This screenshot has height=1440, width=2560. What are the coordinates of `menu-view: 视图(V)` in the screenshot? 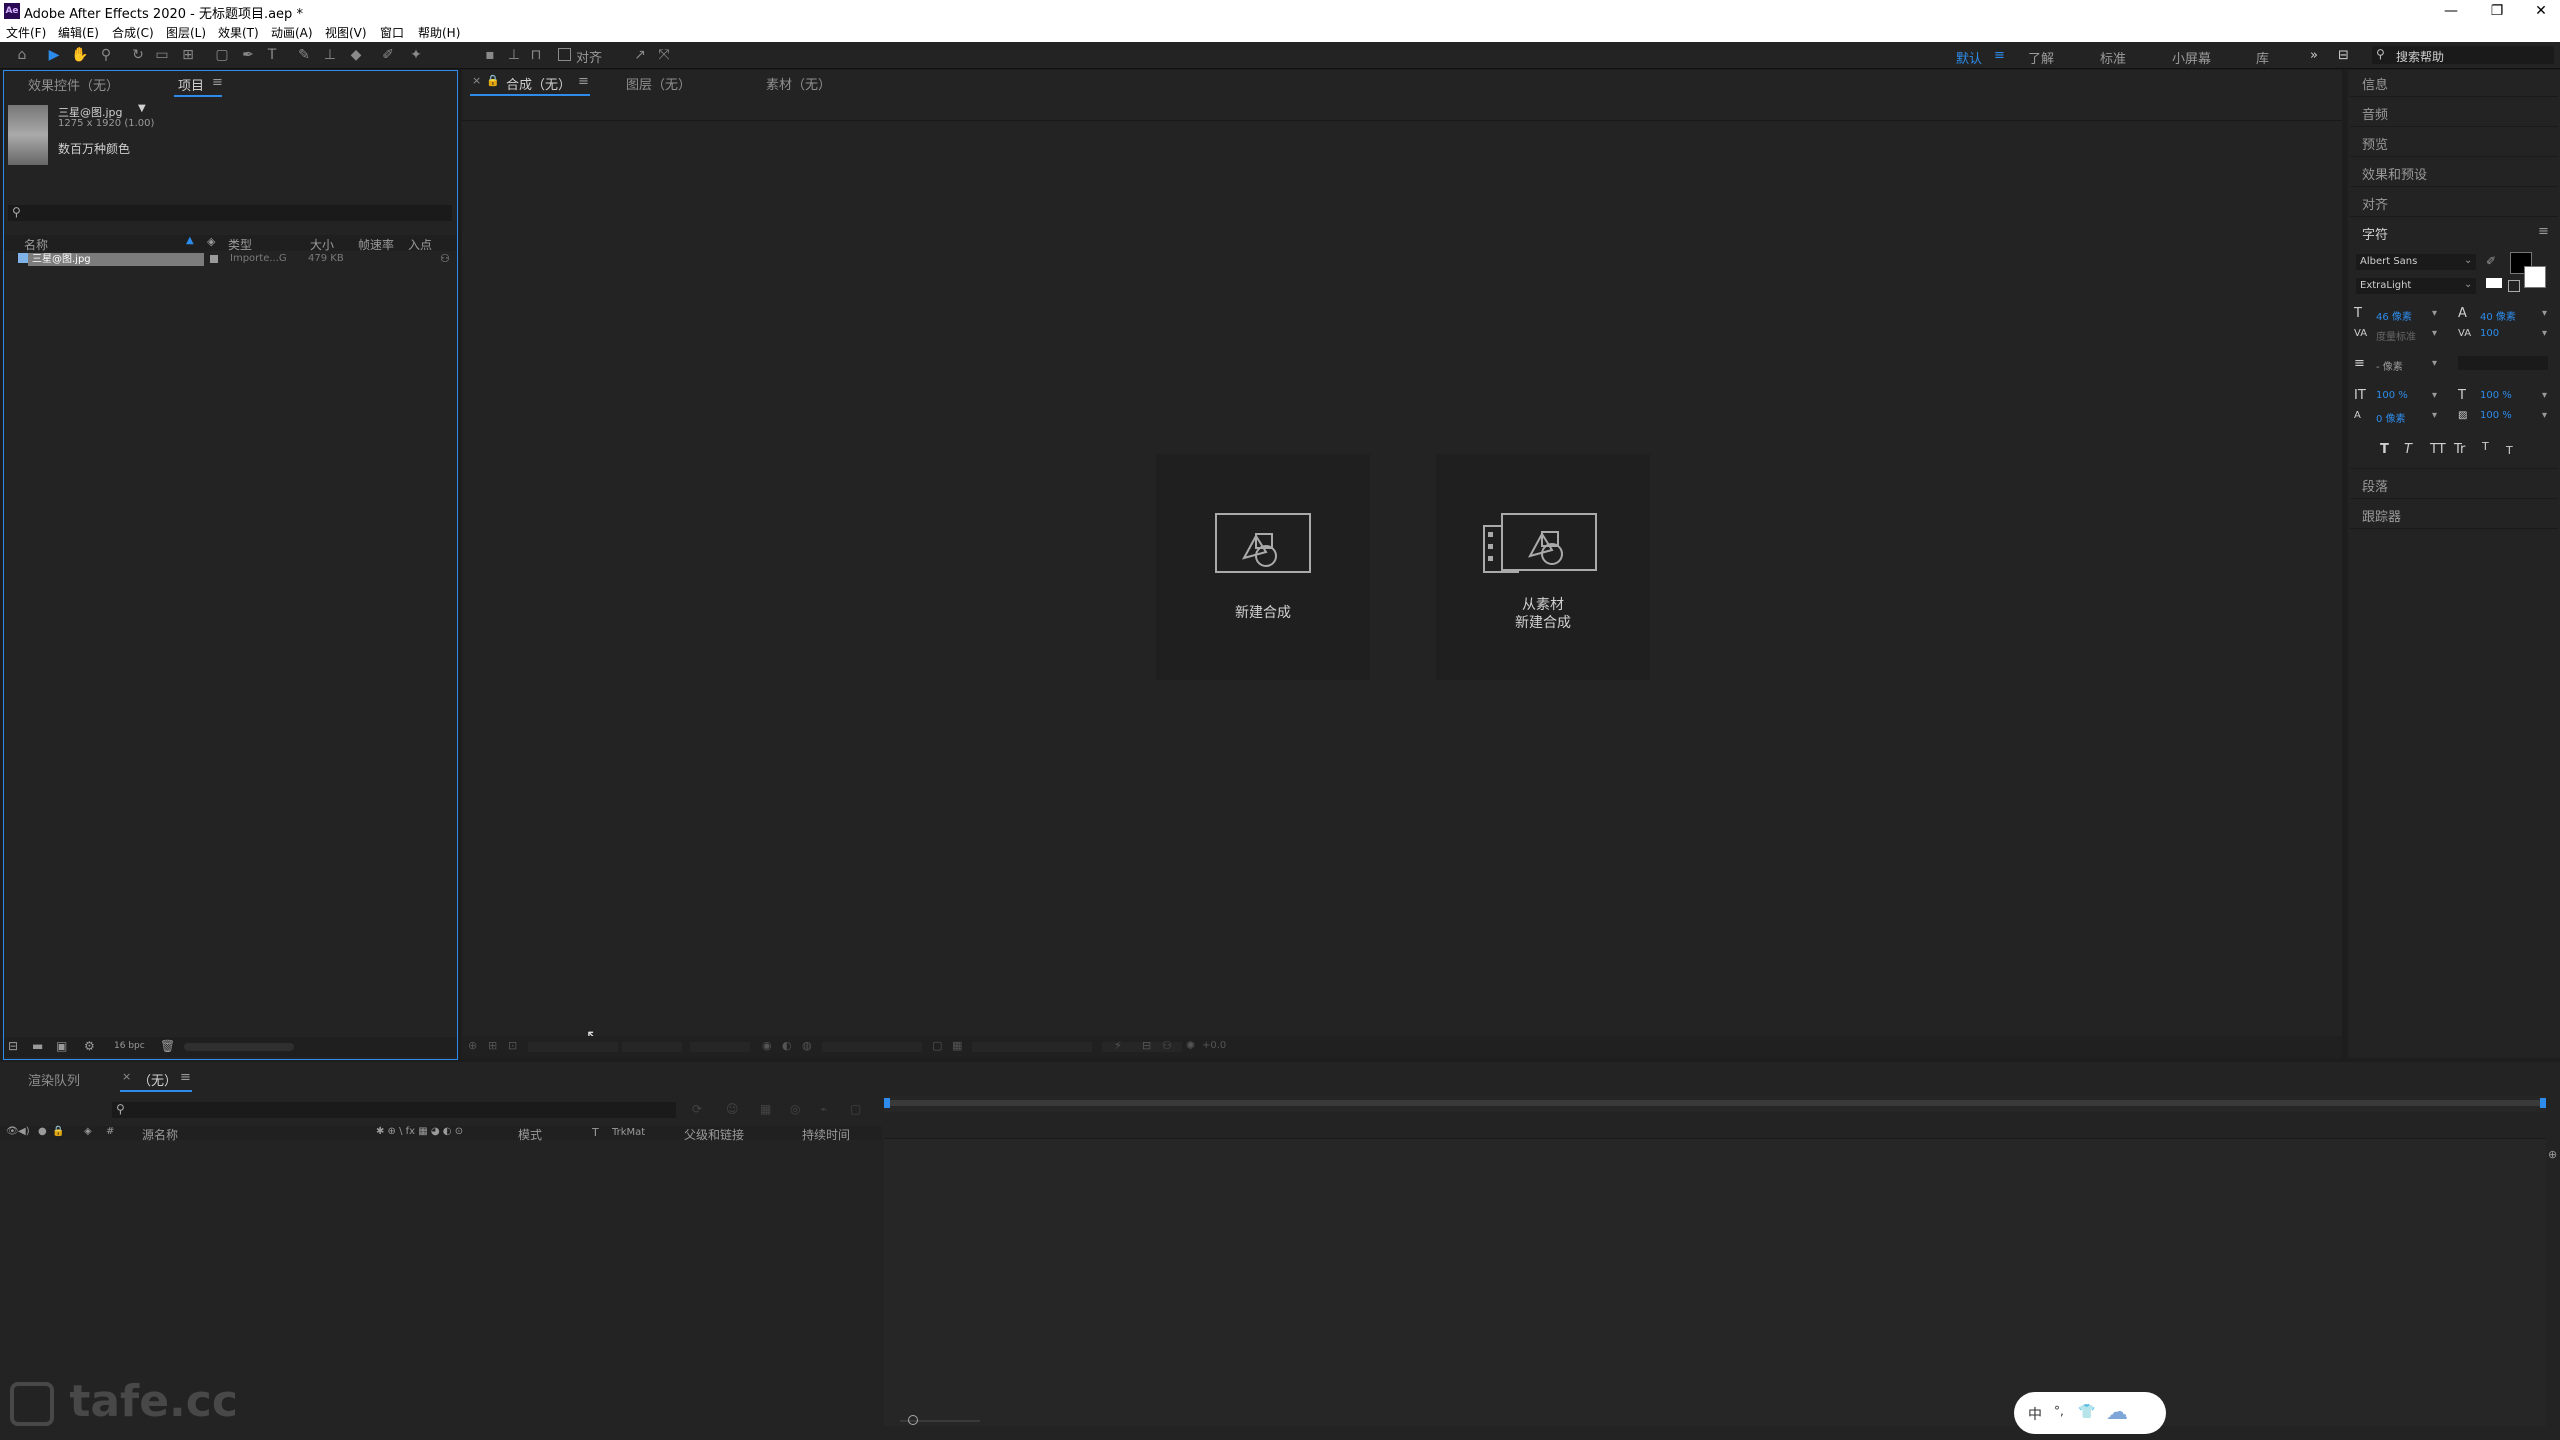 It's located at (346, 32).